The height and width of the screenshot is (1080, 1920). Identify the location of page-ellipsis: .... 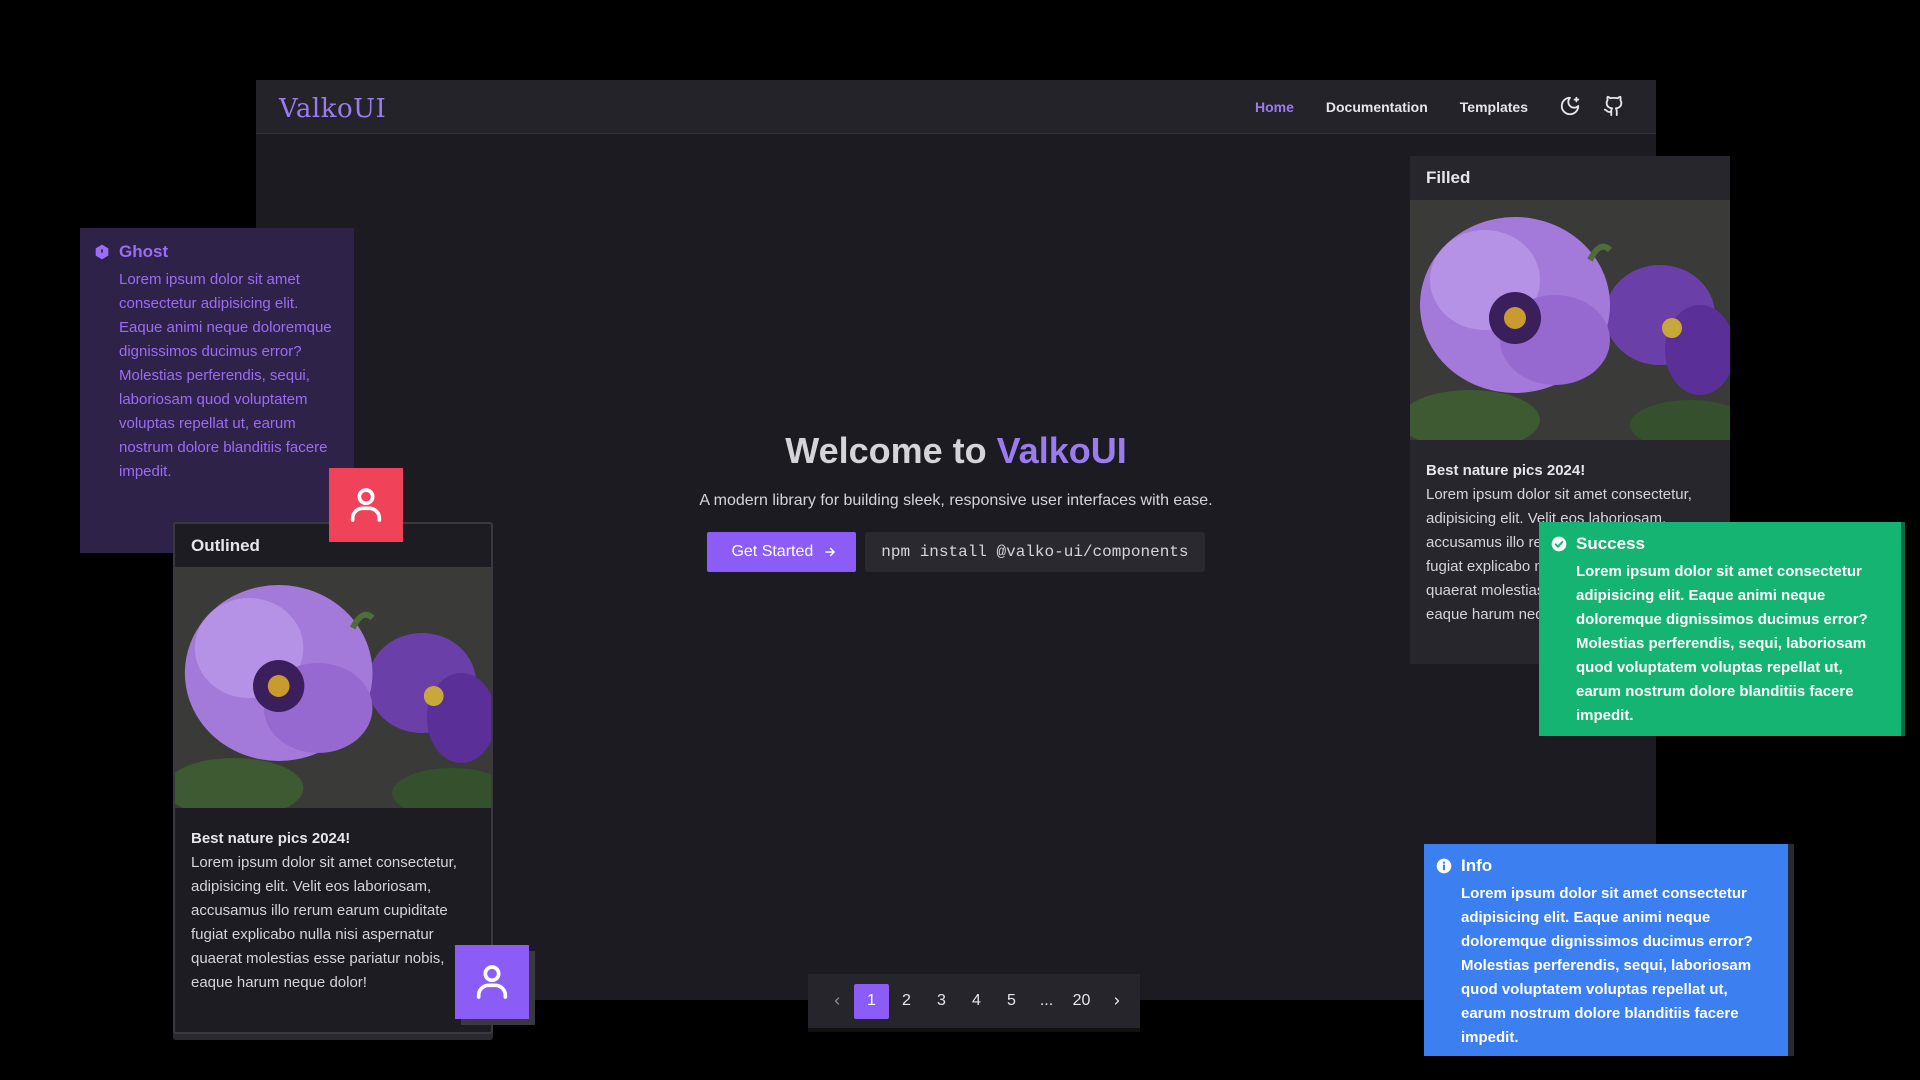
(1046, 1000).